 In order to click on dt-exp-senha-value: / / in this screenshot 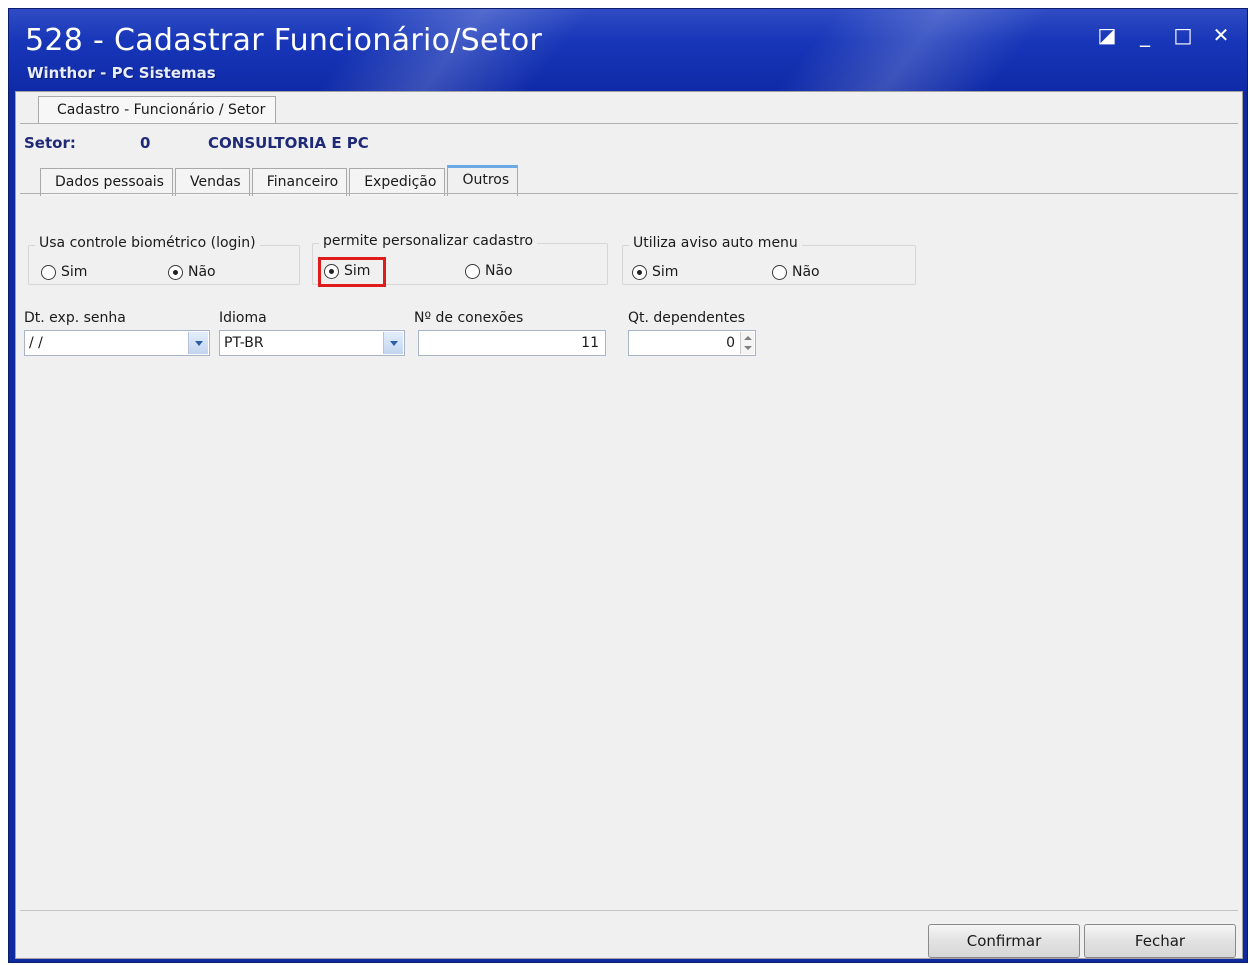, I will do `click(36, 343)`.